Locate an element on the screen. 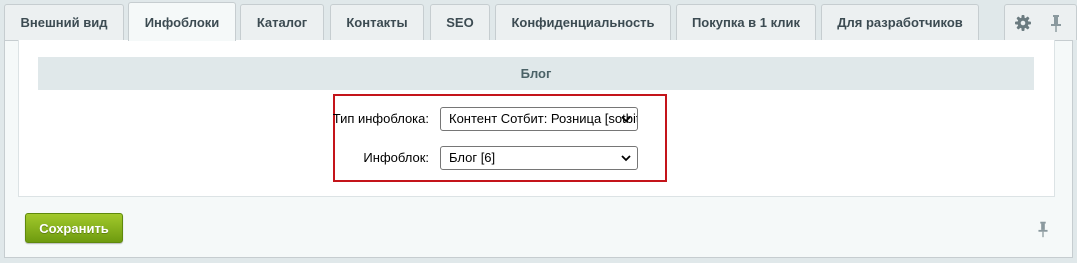 This screenshot has height=263, width=1077. tab-one-click: Покупка в 1 клик is located at coordinates (746, 22).